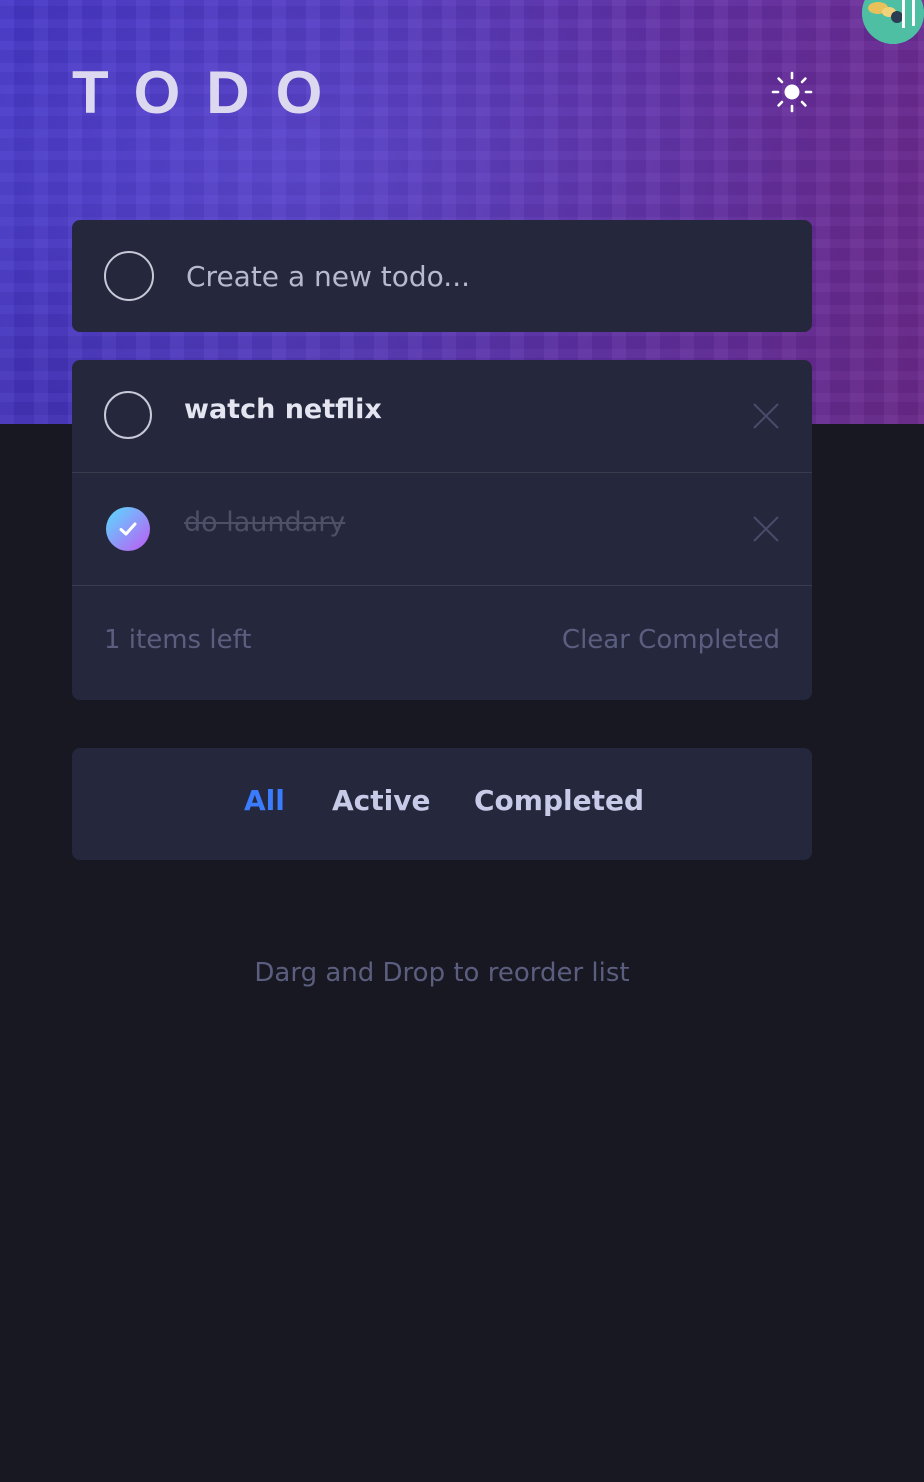 This screenshot has height=1482, width=924. Describe the element at coordinates (129, 276) in the screenshot. I see `new-todo-checkbox` at that location.